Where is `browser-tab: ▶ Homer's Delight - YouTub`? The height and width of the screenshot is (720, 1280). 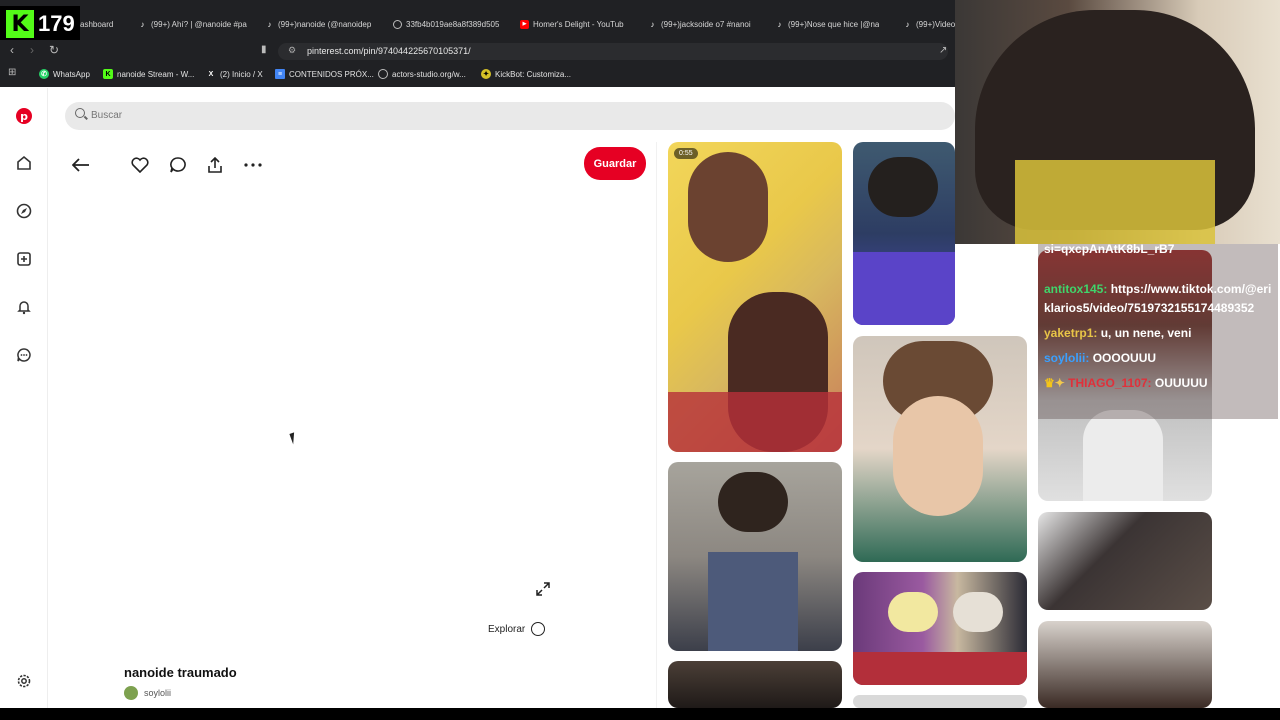 browser-tab: ▶ Homer's Delight - YouTub is located at coordinates (577, 24).